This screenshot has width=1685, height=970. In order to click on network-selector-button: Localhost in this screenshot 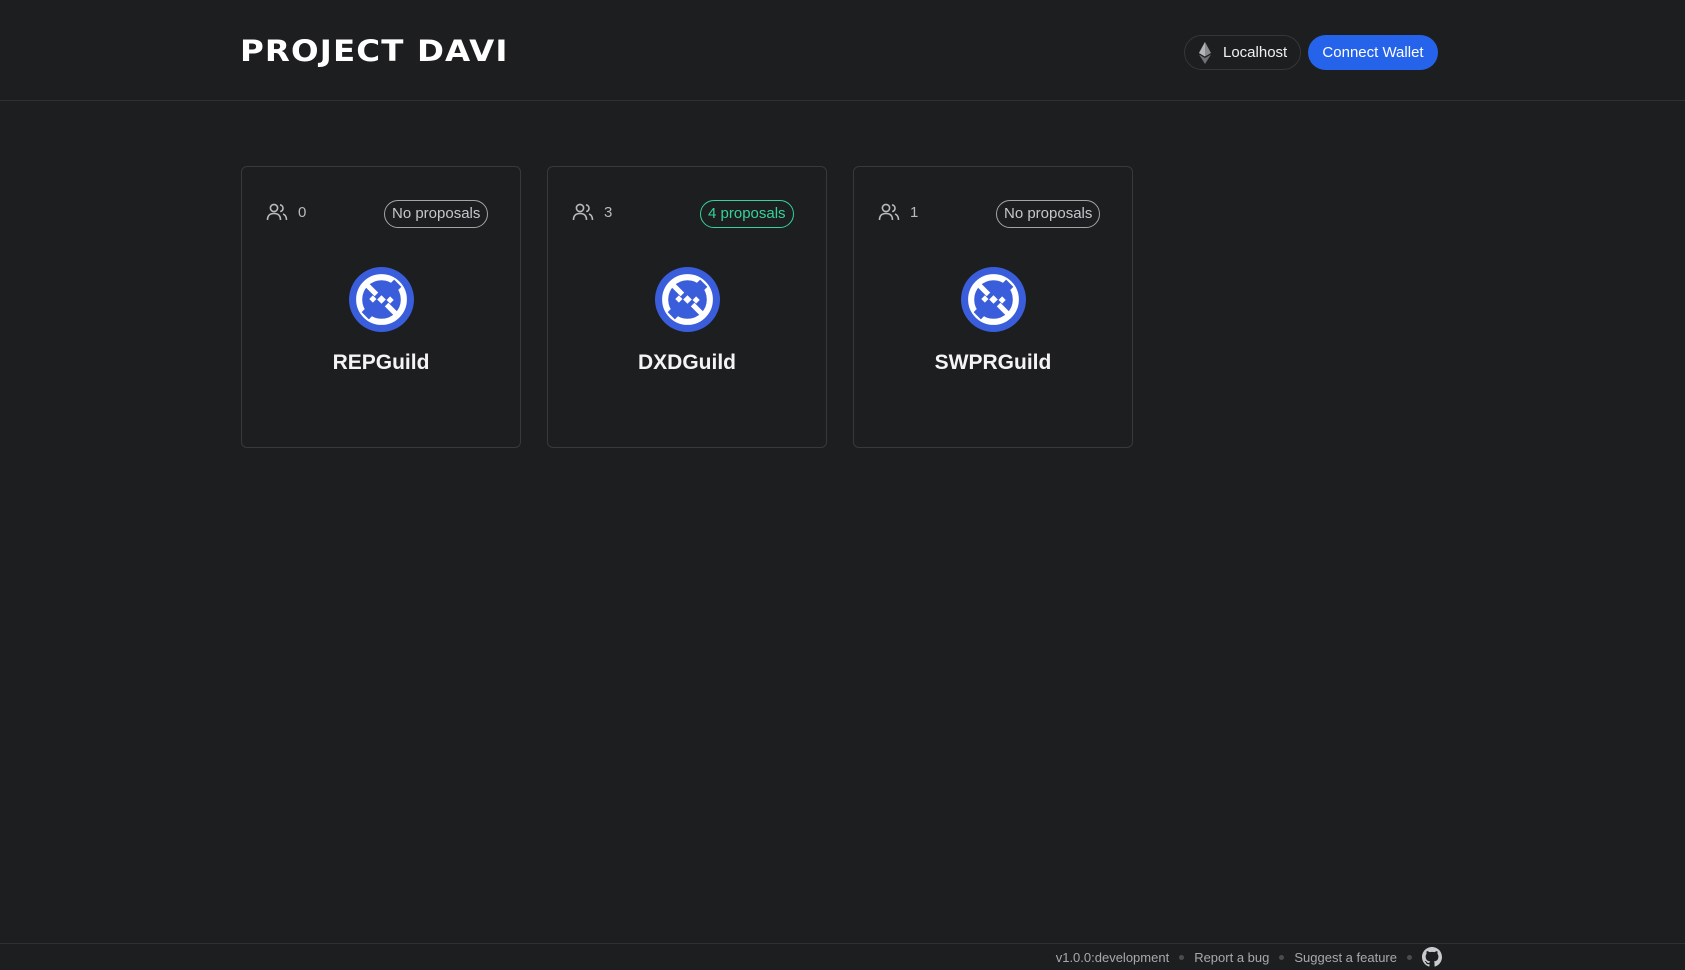, I will do `click(1242, 52)`.